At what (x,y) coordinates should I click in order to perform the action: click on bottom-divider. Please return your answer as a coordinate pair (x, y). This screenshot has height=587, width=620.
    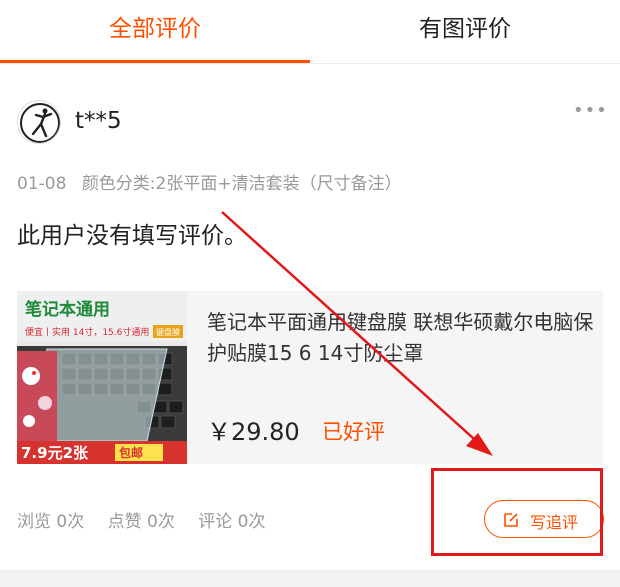
    Looking at the image, I should click on (310, 578).